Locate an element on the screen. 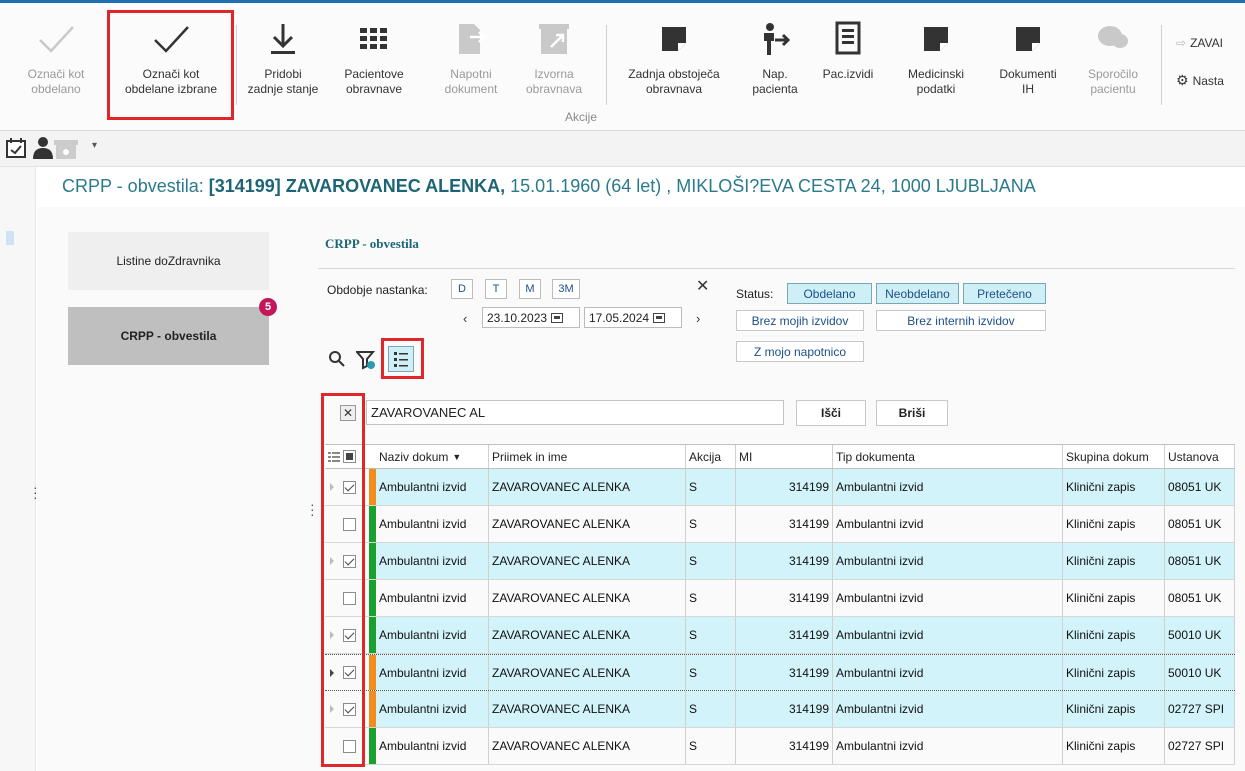  splitter-handle: · · · is located at coordinates (312, 509).